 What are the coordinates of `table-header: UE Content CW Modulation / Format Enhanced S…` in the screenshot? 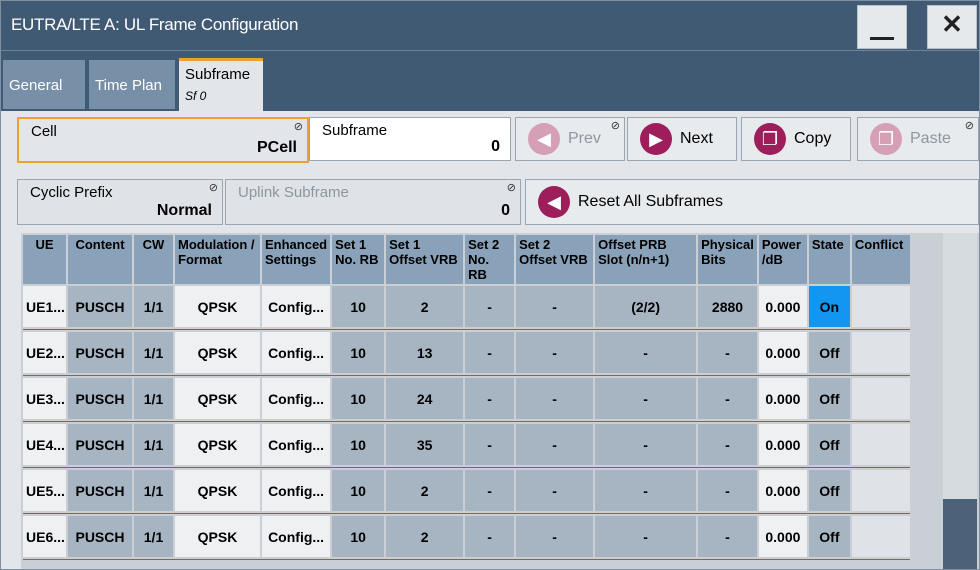 It's located at (466, 259).